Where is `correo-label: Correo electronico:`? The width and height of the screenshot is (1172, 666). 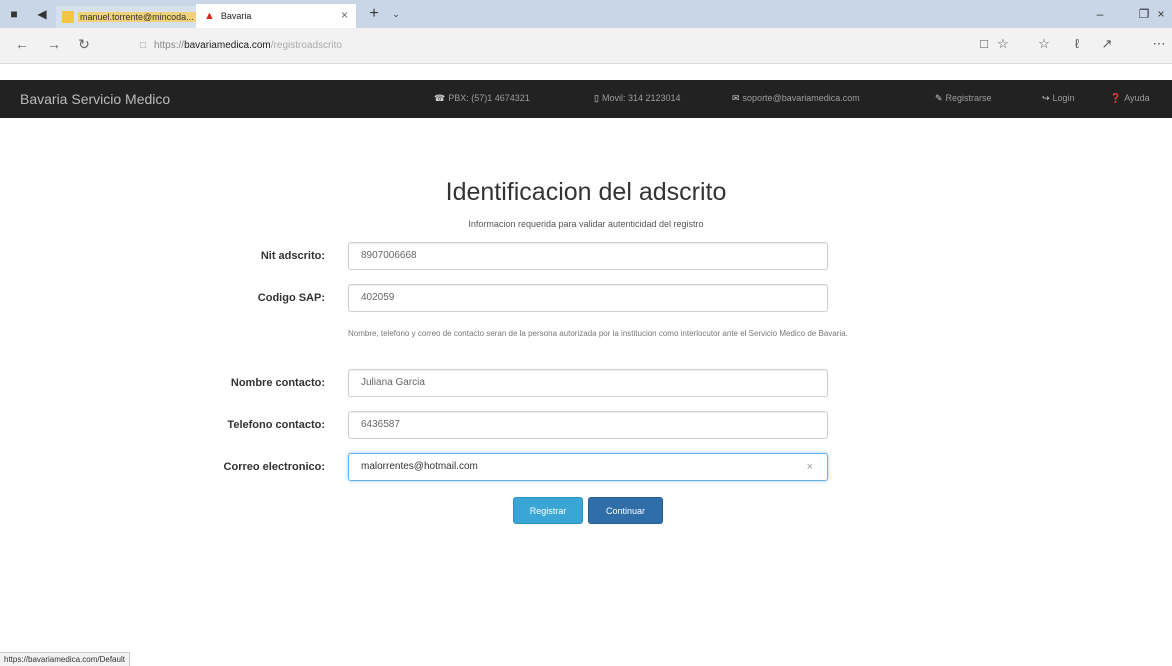
correo-label: Correo electronico: is located at coordinates (274, 467).